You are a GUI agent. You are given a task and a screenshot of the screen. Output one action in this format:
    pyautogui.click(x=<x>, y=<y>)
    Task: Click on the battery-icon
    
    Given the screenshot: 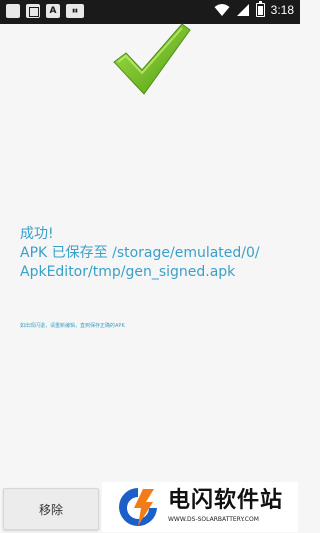 What is the action you would take?
    pyautogui.click(x=260, y=9)
    